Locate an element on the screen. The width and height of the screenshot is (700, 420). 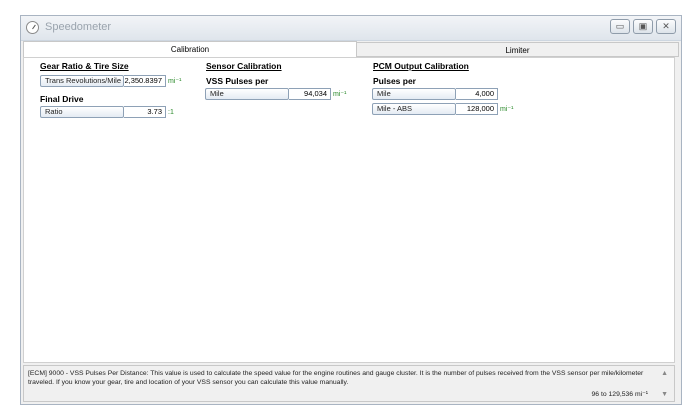
sensor-calibration-header: Sensor Calibration is located at coordinates (244, 66).